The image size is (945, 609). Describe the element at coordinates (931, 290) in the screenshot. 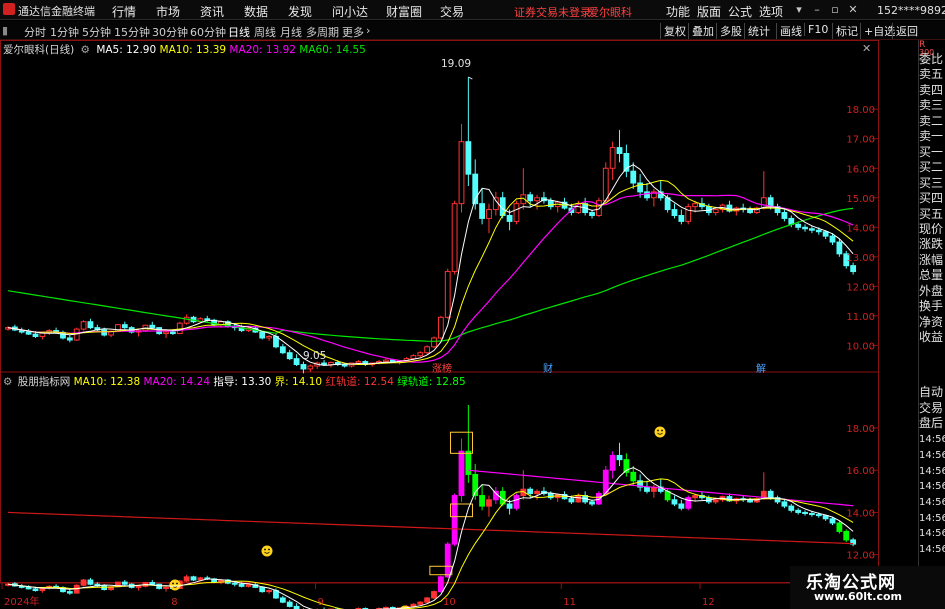

I see `quote-label-15: 外盘` at that location.